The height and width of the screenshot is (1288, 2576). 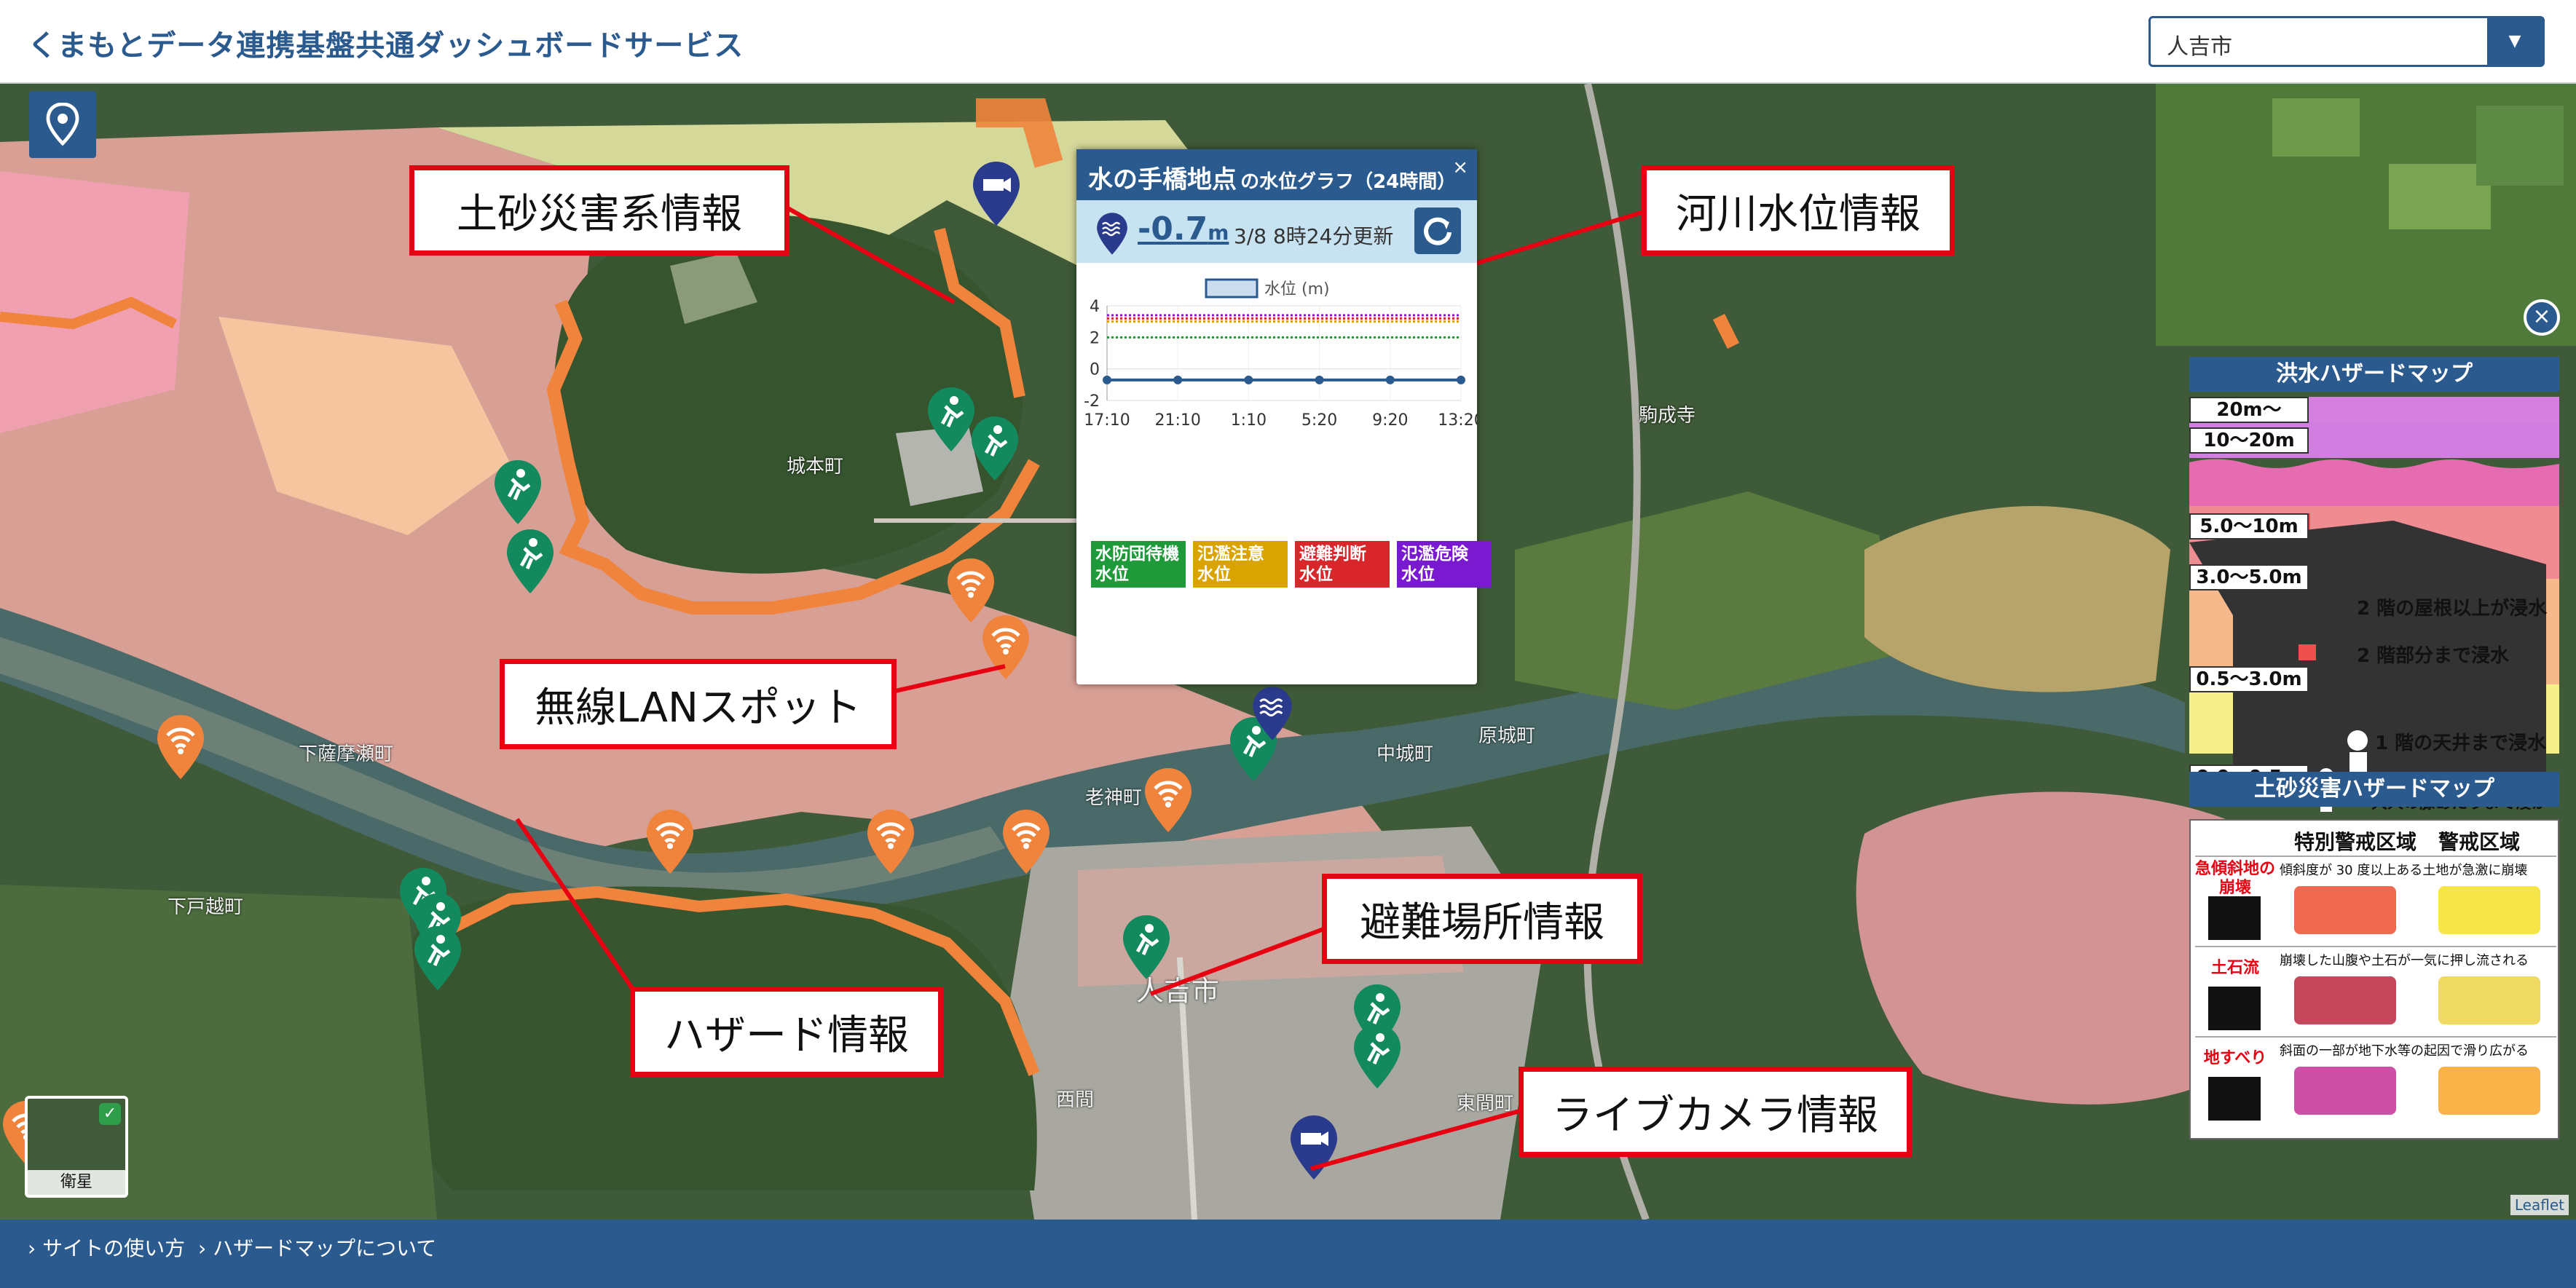 What do you see at coordinates (386, 46) in the screenshot?
I see `app-title: くまもとデータ連携基盤共通ダッシュボードサービス` at bounding box center [386, 46].